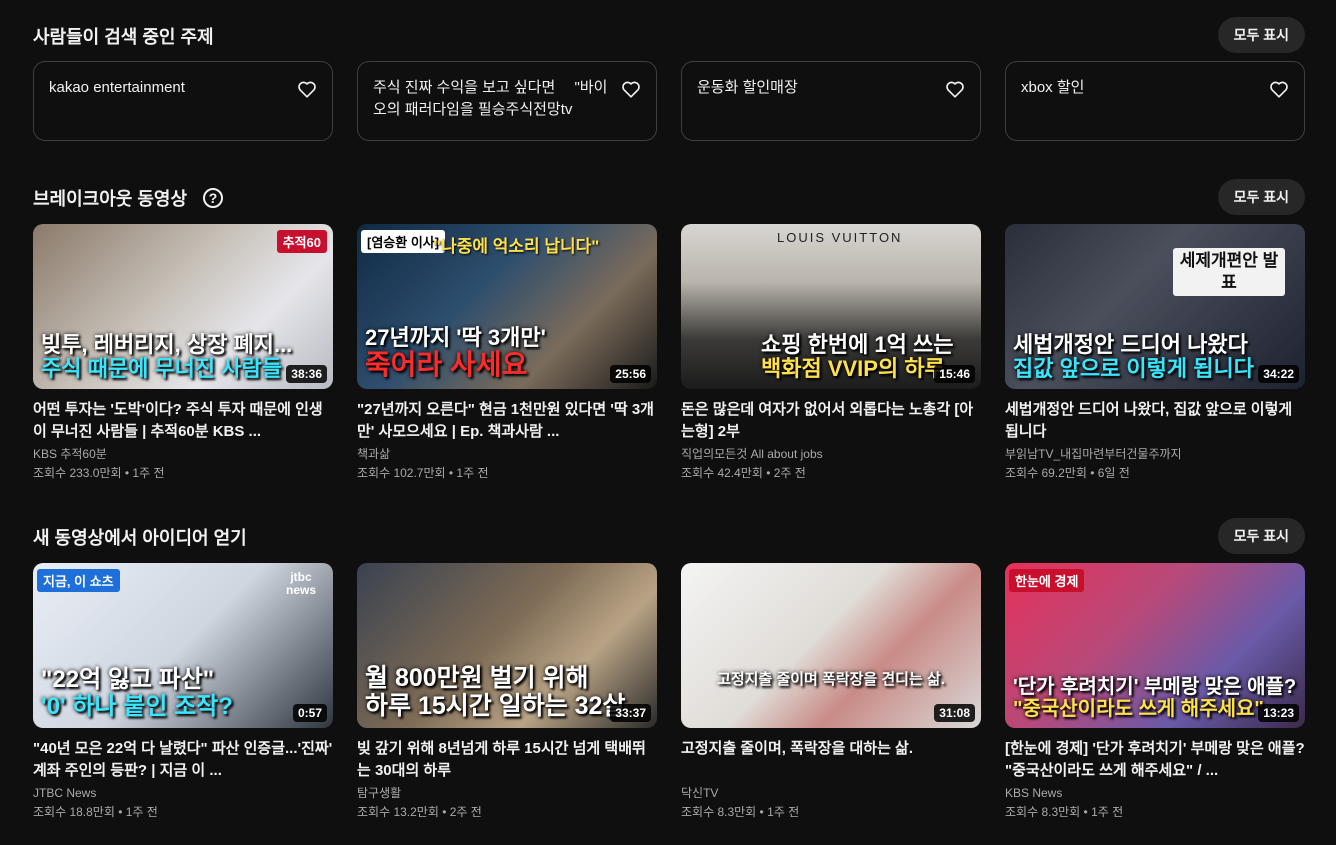 This screenshot has width=1336, height=845. Describe the element at coordinates (123, 37) in the screenshot. I see `section-title: 사람들이 검색 중인 주제` at that location.